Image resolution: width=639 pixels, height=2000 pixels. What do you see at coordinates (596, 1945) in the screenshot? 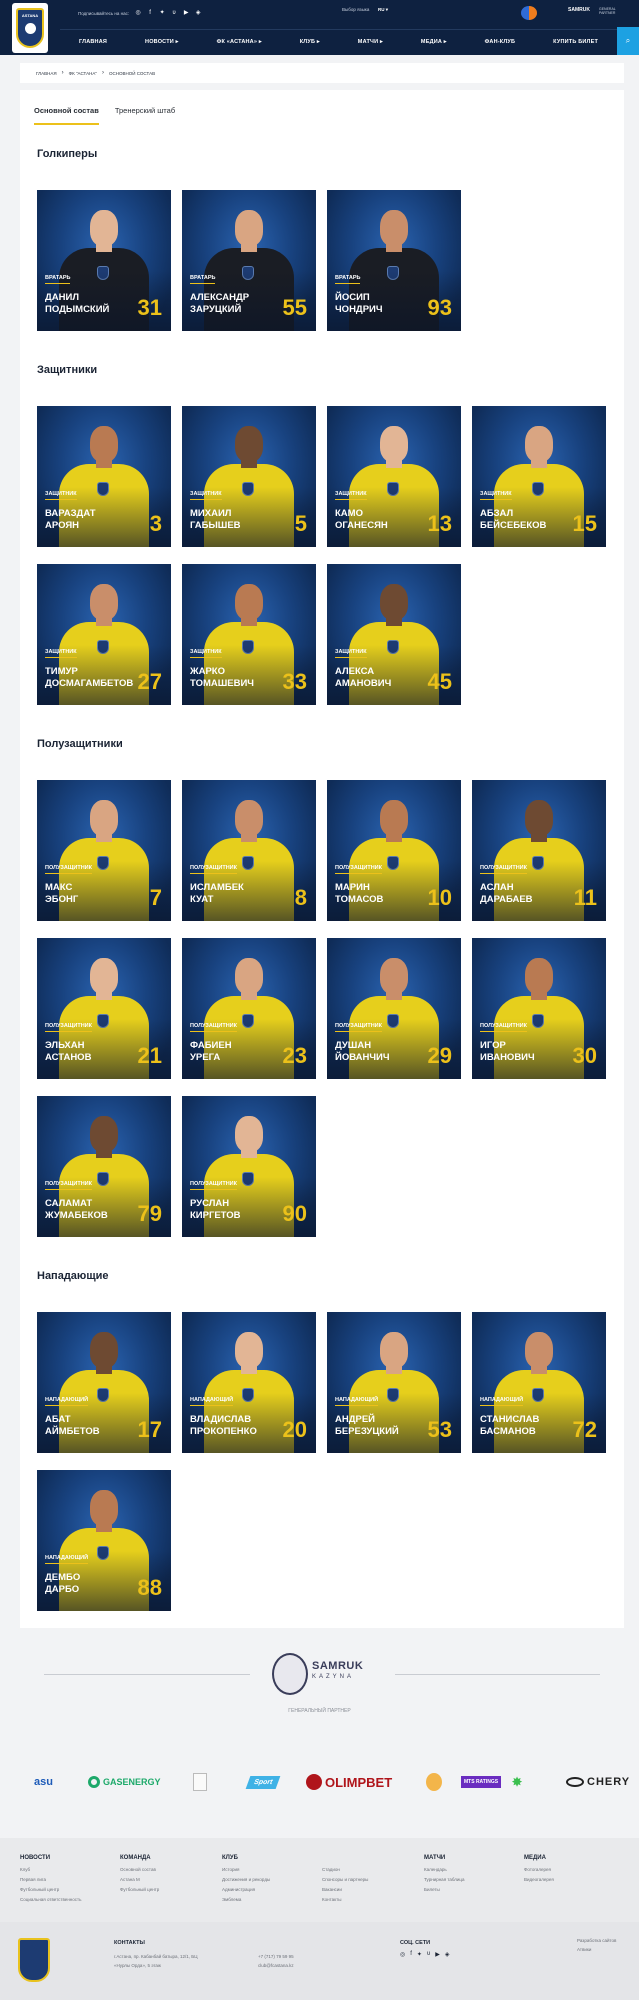
I see `footer-developer: Разработка сайтов Атвики` at bounding box center [596, 1945].